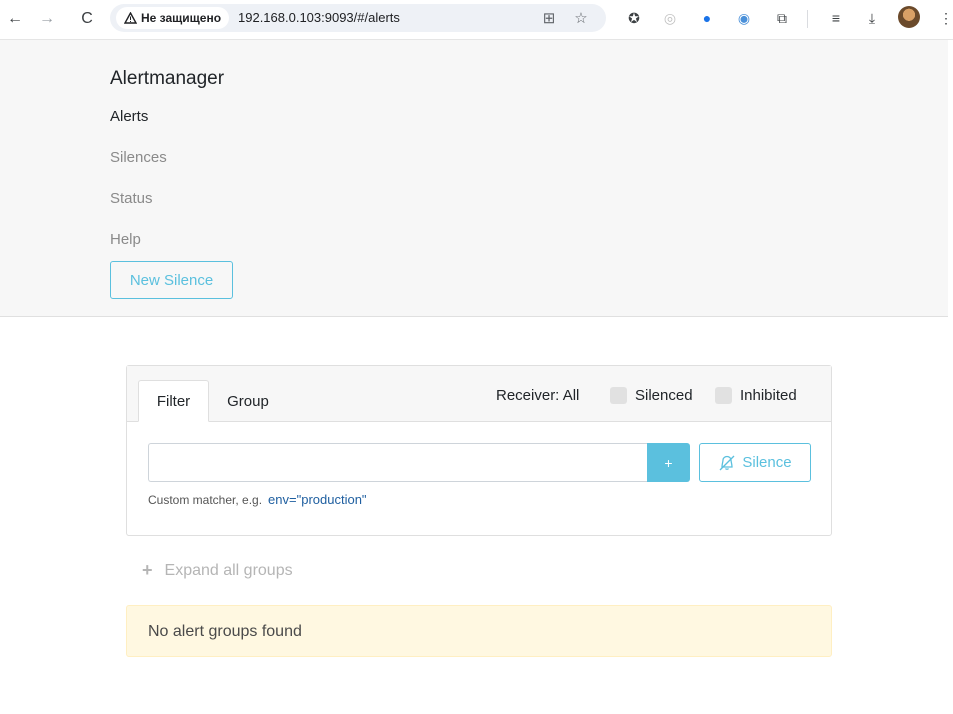 Image resolution: width=953 pixels, height=714 pixels. I want to click on nav-status: Status, so click(131, 198).